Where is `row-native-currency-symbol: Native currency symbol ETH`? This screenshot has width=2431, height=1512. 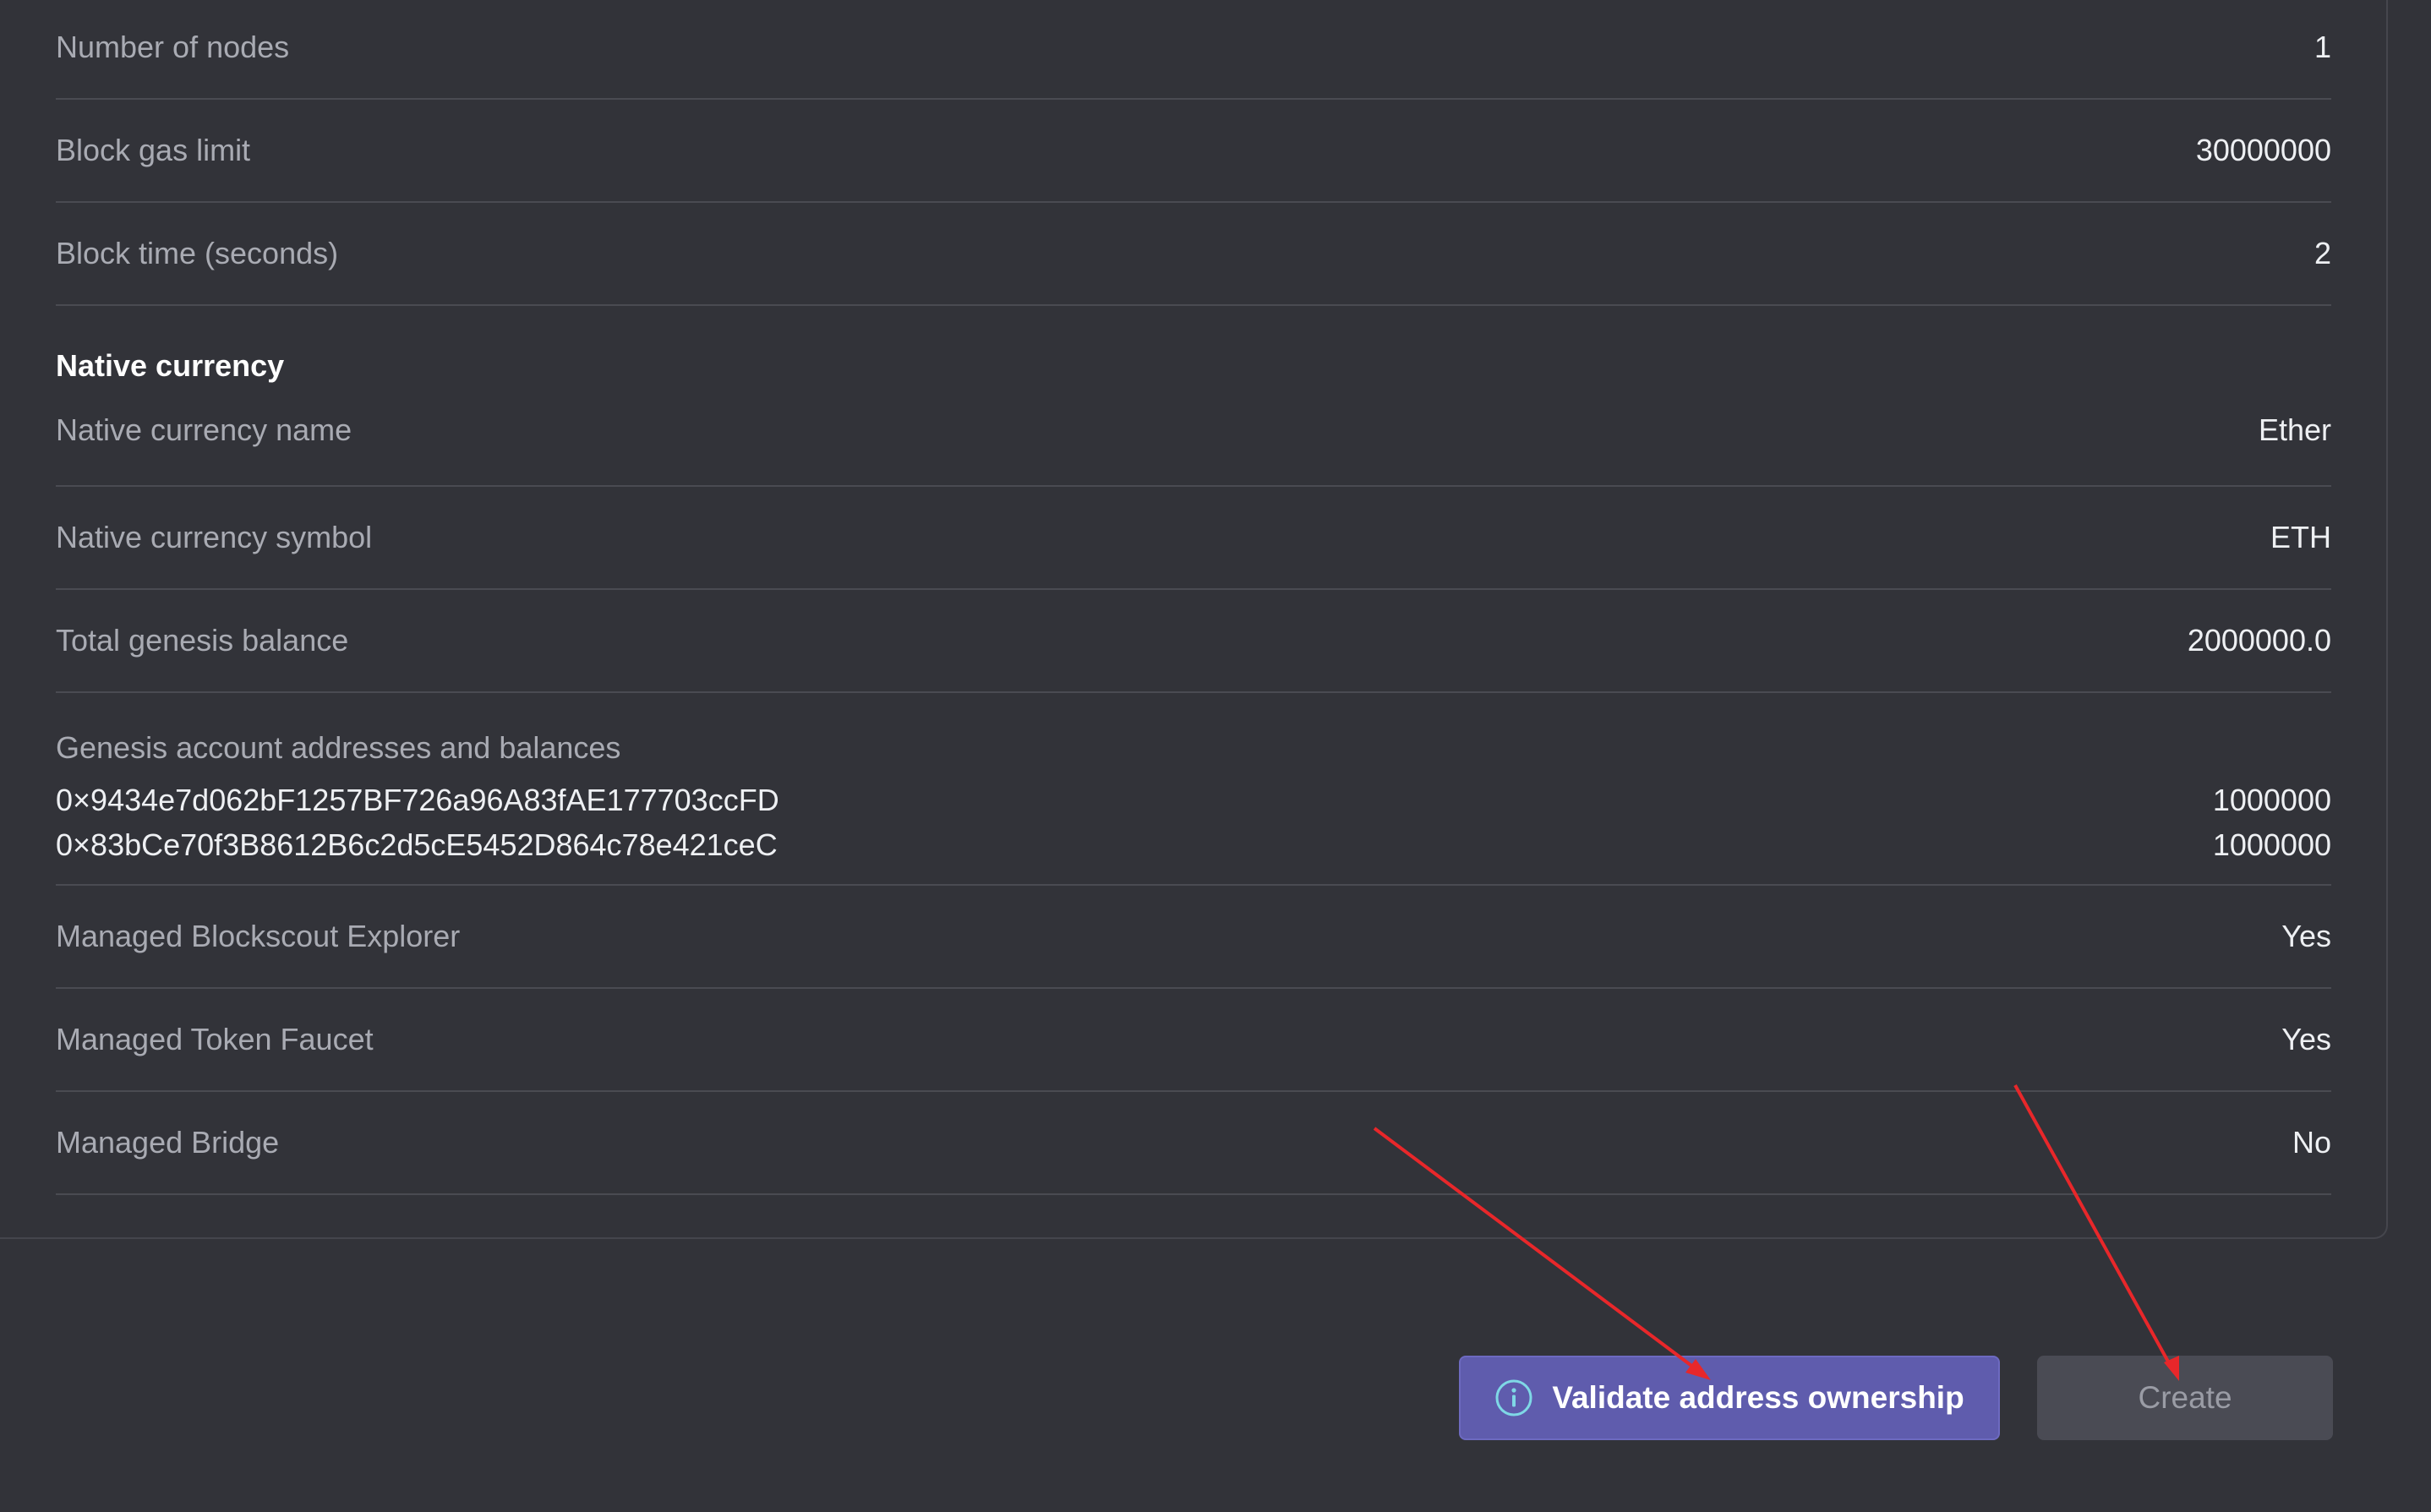 row-native-currency-symbol: Native currency symbol ETH is located at coordinates (1193, 538).